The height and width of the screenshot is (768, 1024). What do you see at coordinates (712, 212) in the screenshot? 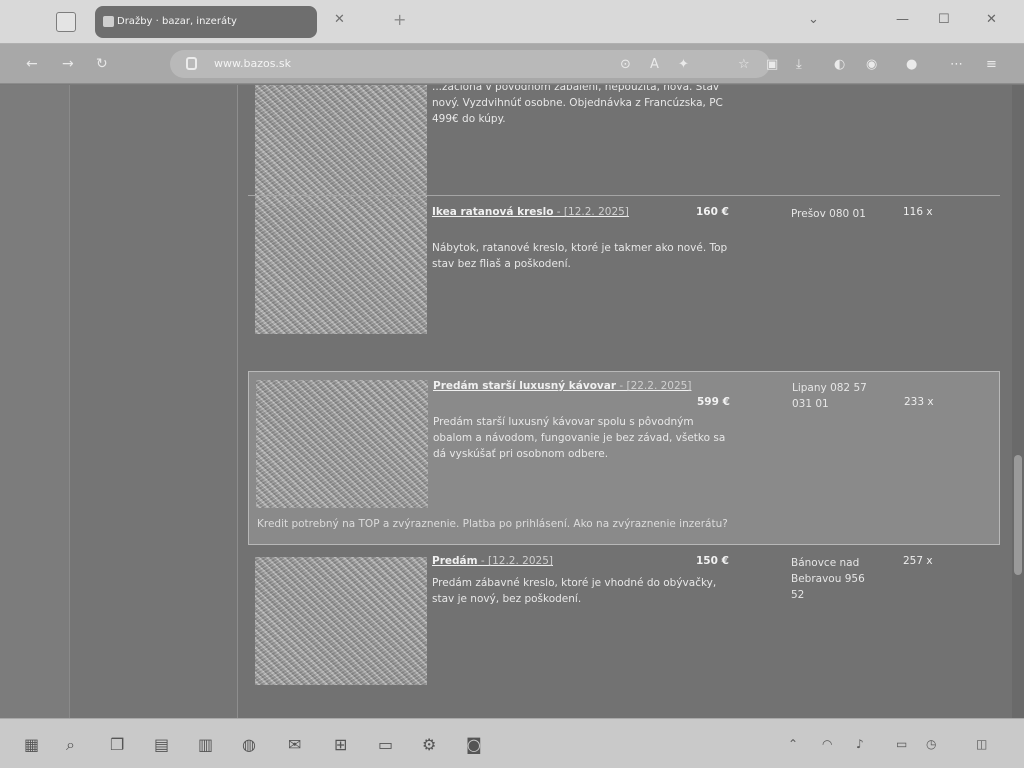
I see `listing-price: 160 €` at bounding box center [712, 212].